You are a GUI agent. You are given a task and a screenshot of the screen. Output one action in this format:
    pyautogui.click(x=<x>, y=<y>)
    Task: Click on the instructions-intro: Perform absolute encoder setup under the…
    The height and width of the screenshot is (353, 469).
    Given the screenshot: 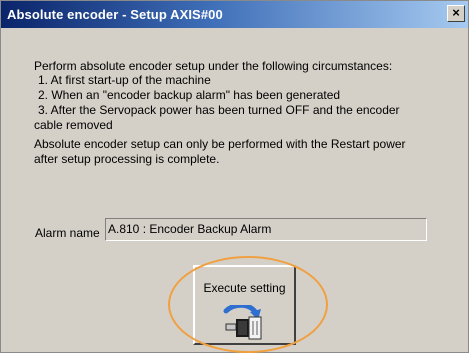 What is the action you would take?
    pyautogui.click(x=213, y=66)
    